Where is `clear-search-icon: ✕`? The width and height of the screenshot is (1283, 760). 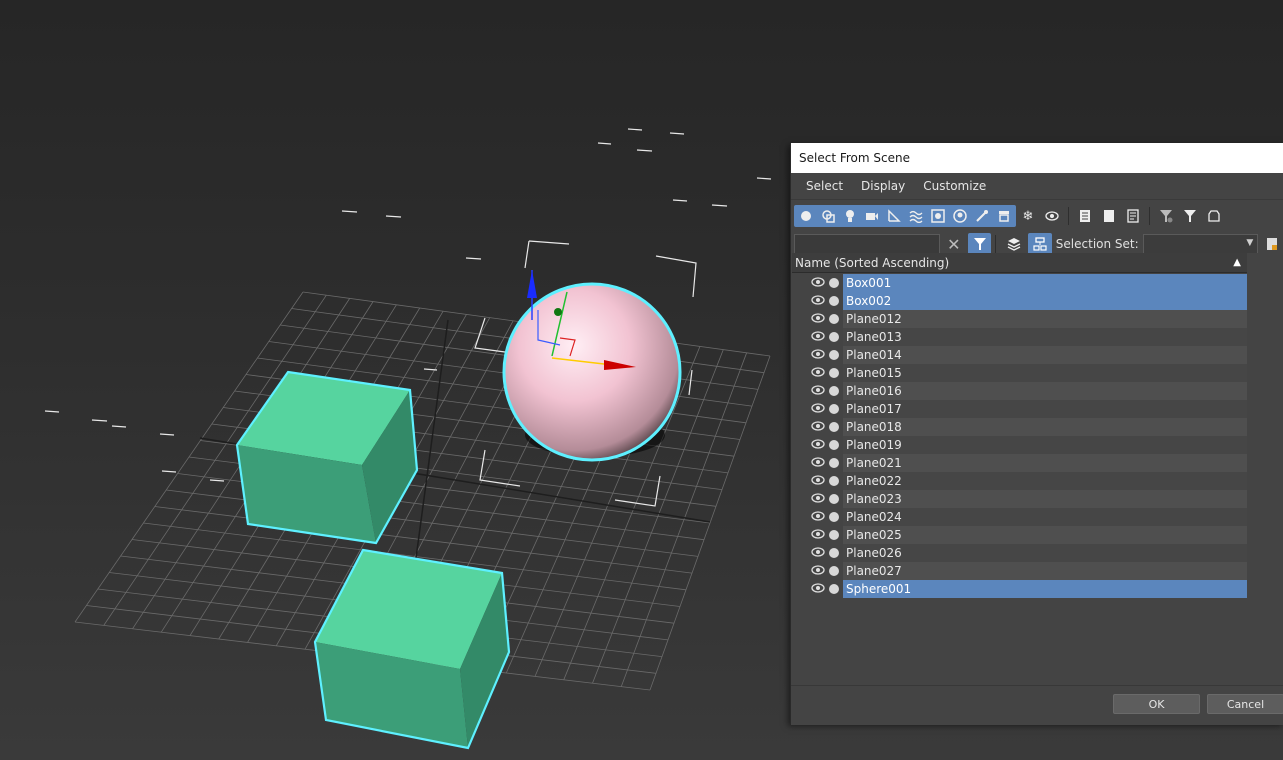
clear-search-icon: ✕ is located at coordinates (954, 244).